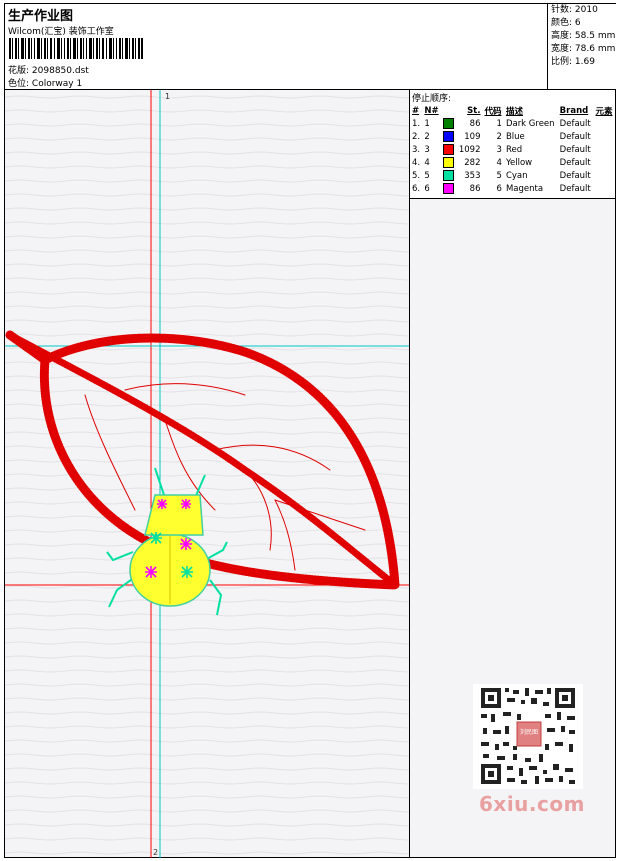  Describe the element at coordinates (519, 162) in the screenshot. I see `row-desc: Yellow` at that location.